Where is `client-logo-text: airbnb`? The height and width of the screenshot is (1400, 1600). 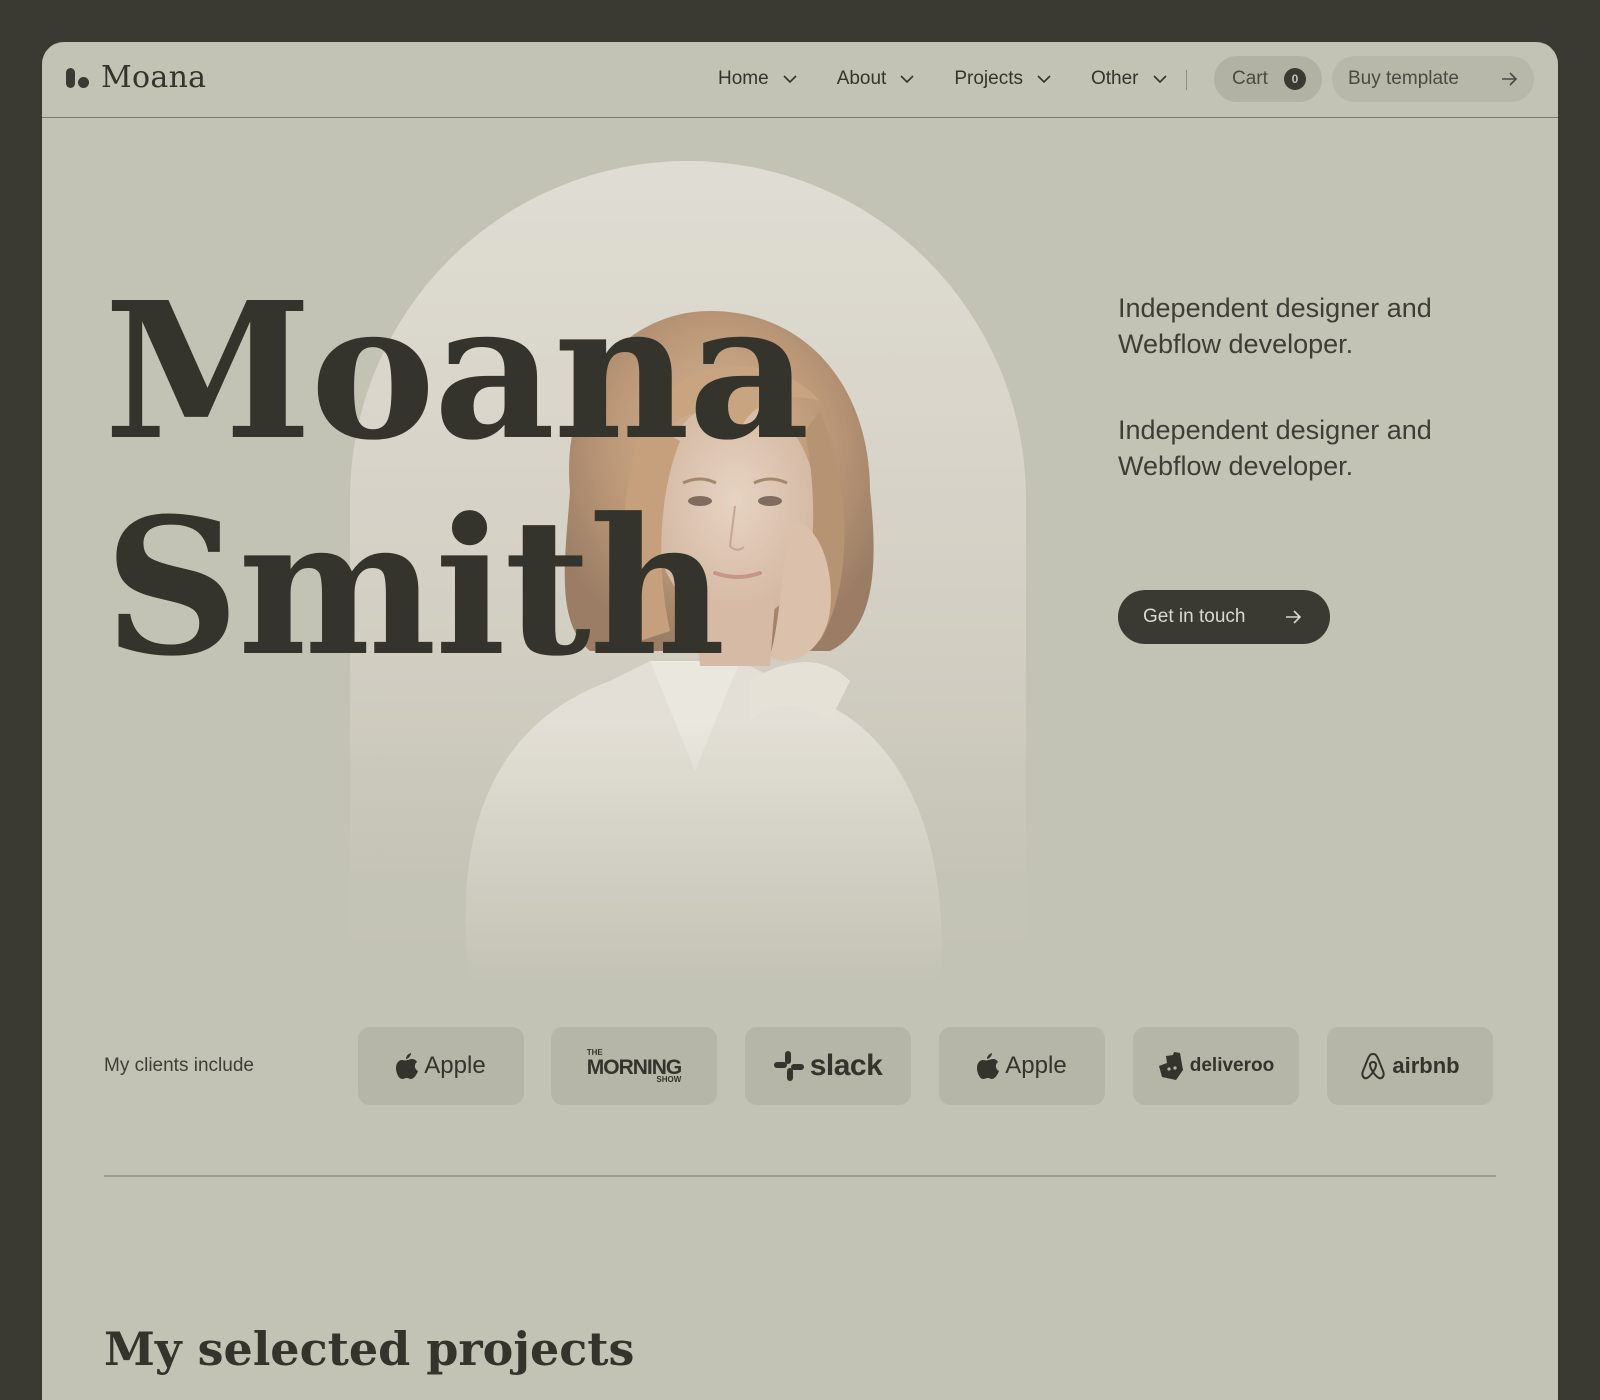 client-logo-text: airbnb is located at coordinates (1426, 1065).